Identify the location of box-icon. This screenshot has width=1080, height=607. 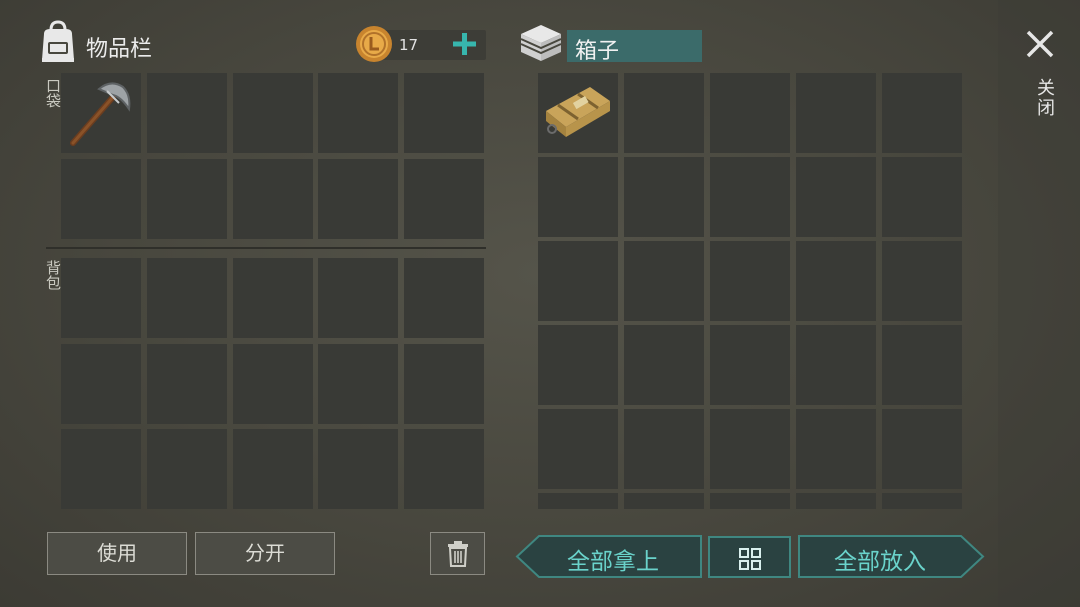
(541, 43).